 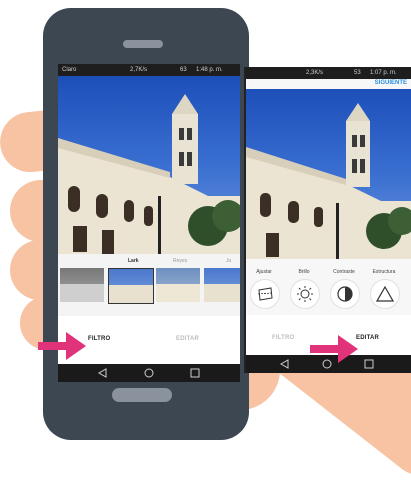 What do you see at coordinates (187, 339) in the screenshot?
I see `tab-editar: EDITAR` at bounding box center [187, 339].